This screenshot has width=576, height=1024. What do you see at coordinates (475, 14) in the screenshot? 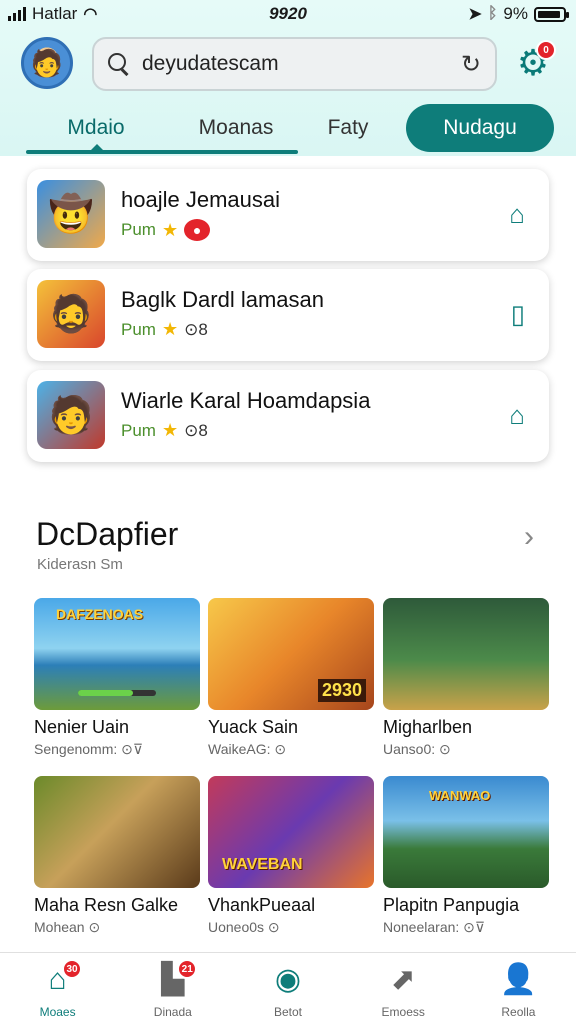
I see `location-icon: ➤` at bounding box center [475, 14].